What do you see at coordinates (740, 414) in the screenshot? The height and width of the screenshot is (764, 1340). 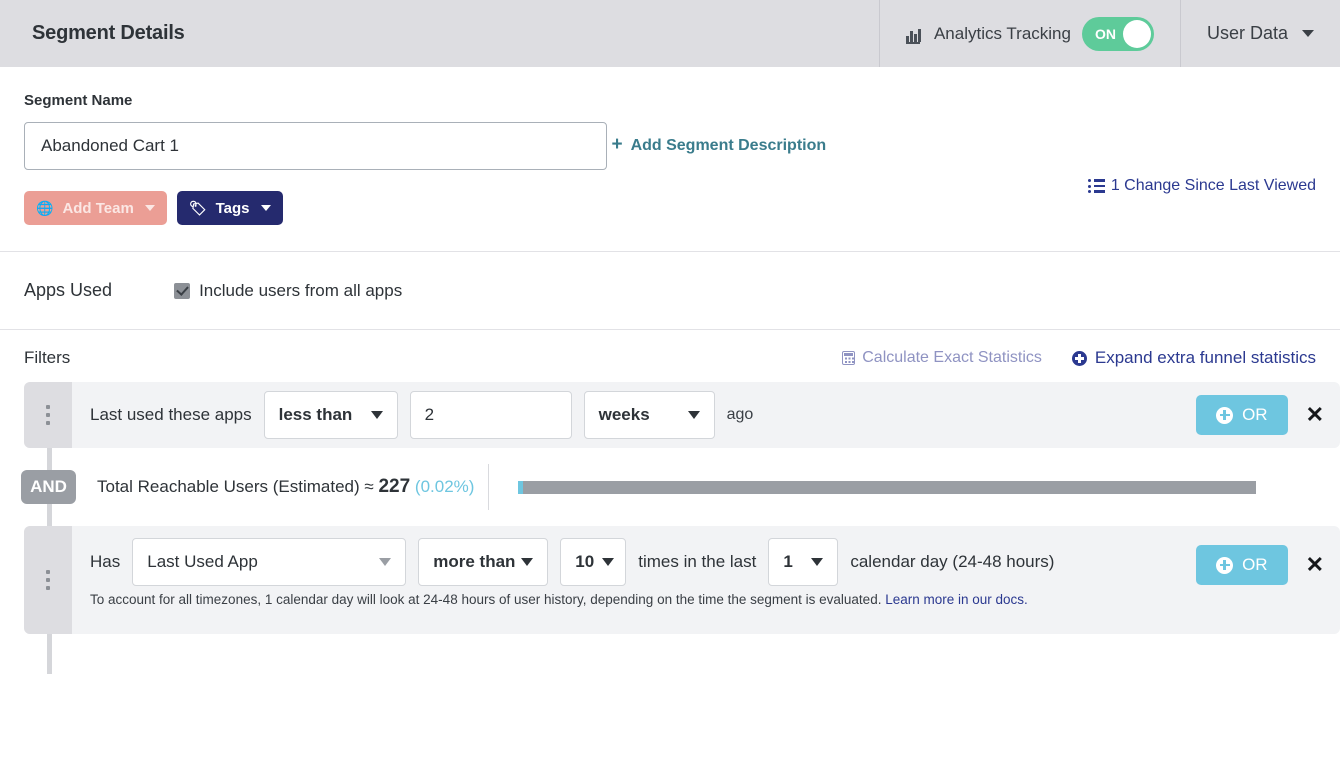 I see `filter-suffix-label: ago` at bounding box center [740, 414].